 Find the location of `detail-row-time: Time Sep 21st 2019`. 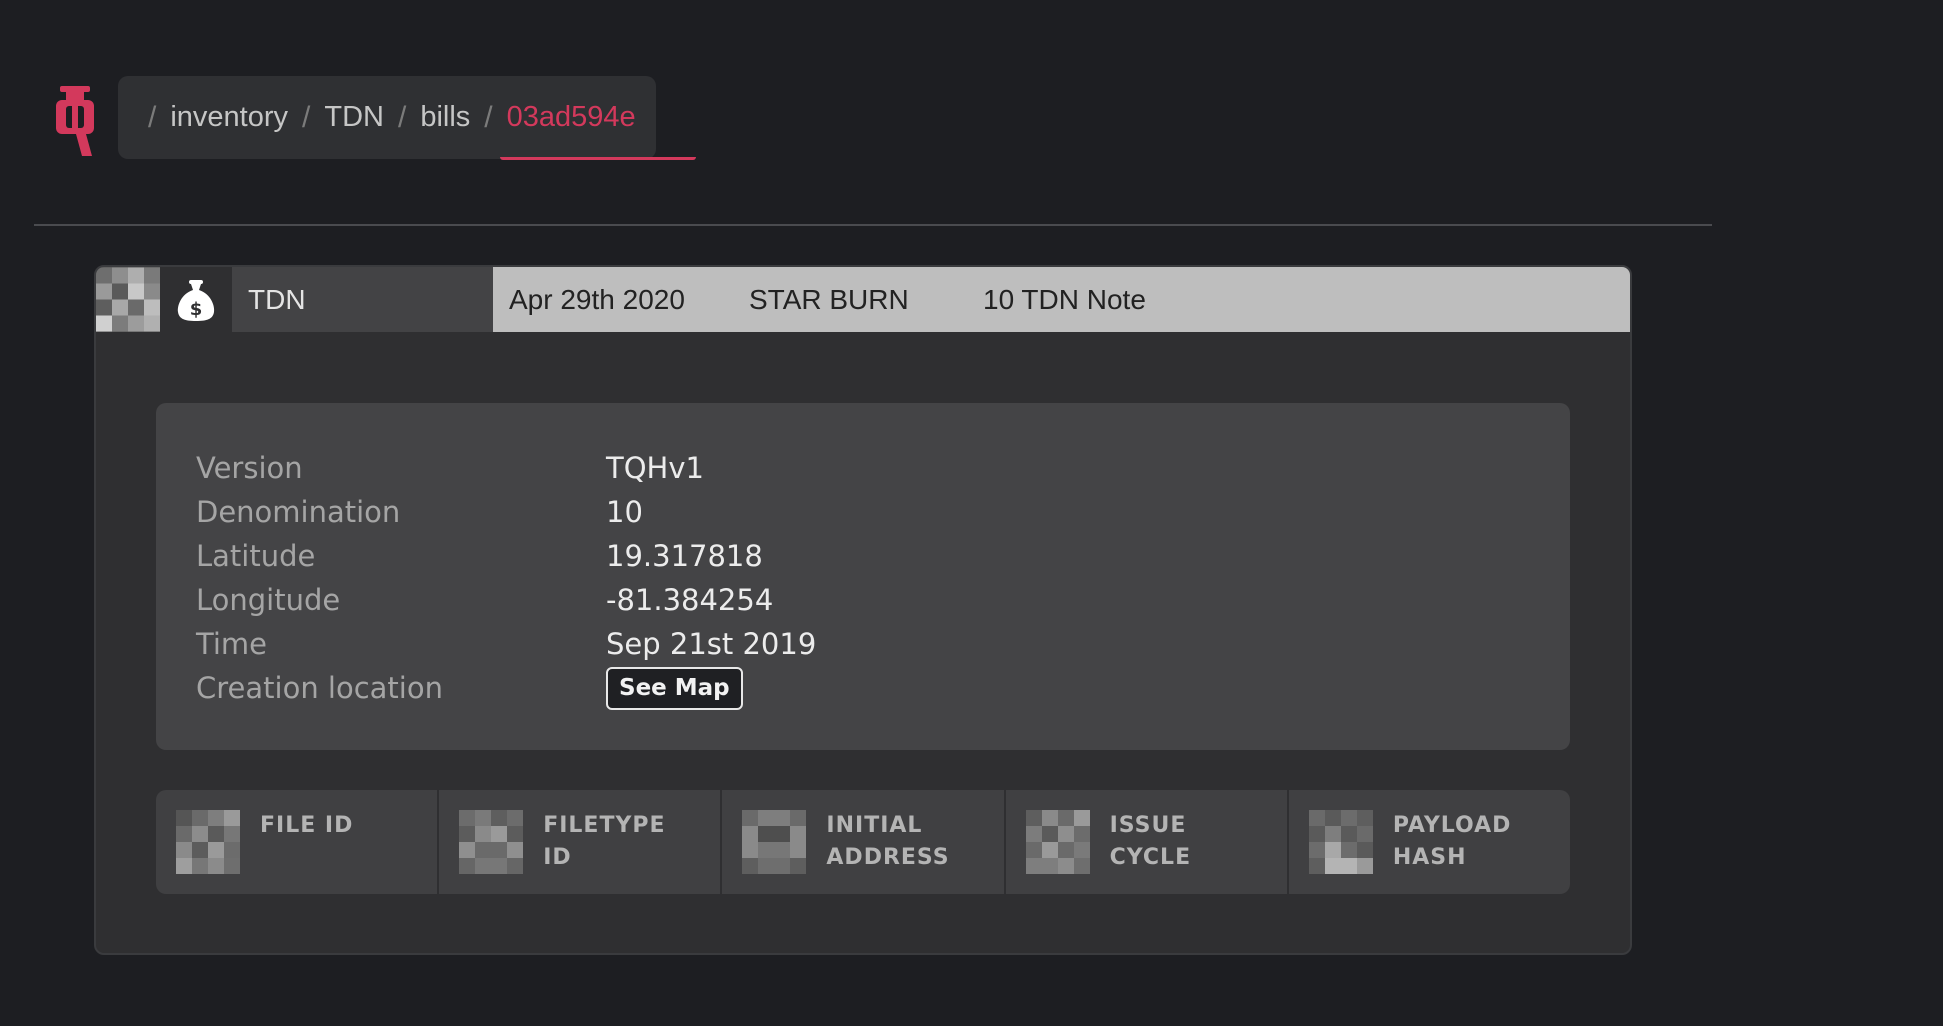

detail-row-time: Time Sep 21st 2019 is located at coordinates (506, 644).